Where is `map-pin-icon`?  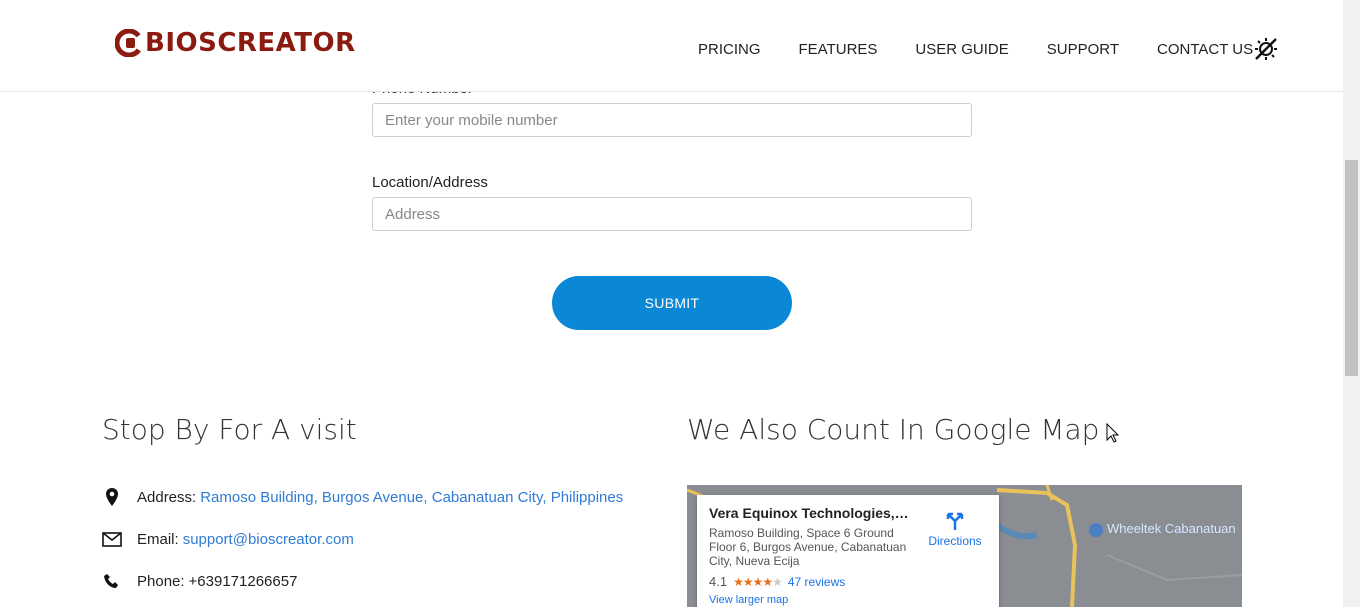 map-pin-icon is located at coordinates (112, 497).